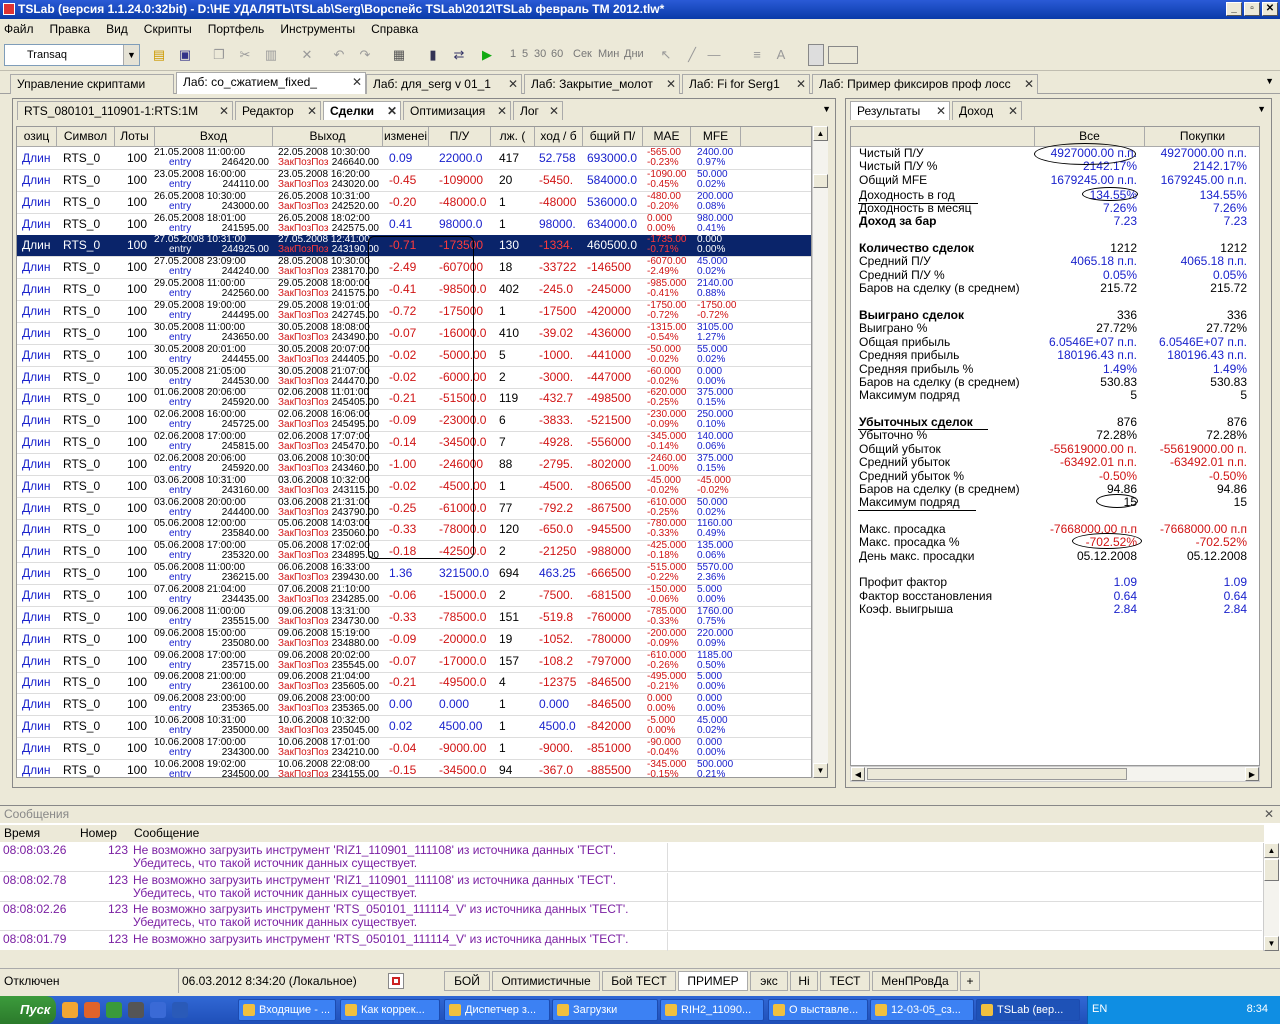  Describe the element at coordinates (117, 29) in the screenshot. I see `menu-item-2: Вид` at that location.